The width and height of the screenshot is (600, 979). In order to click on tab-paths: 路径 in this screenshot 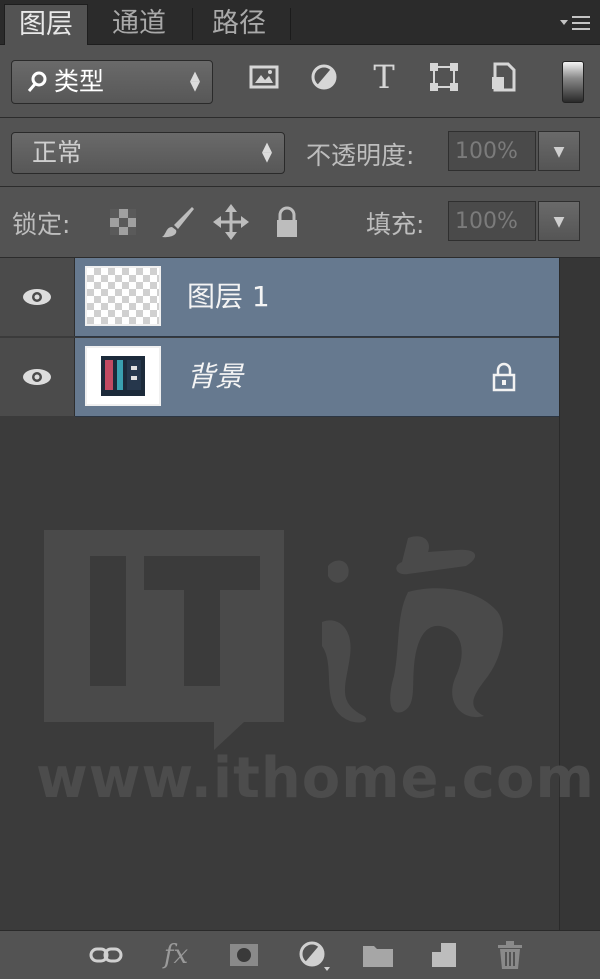, I will do `click(239, 24)`.